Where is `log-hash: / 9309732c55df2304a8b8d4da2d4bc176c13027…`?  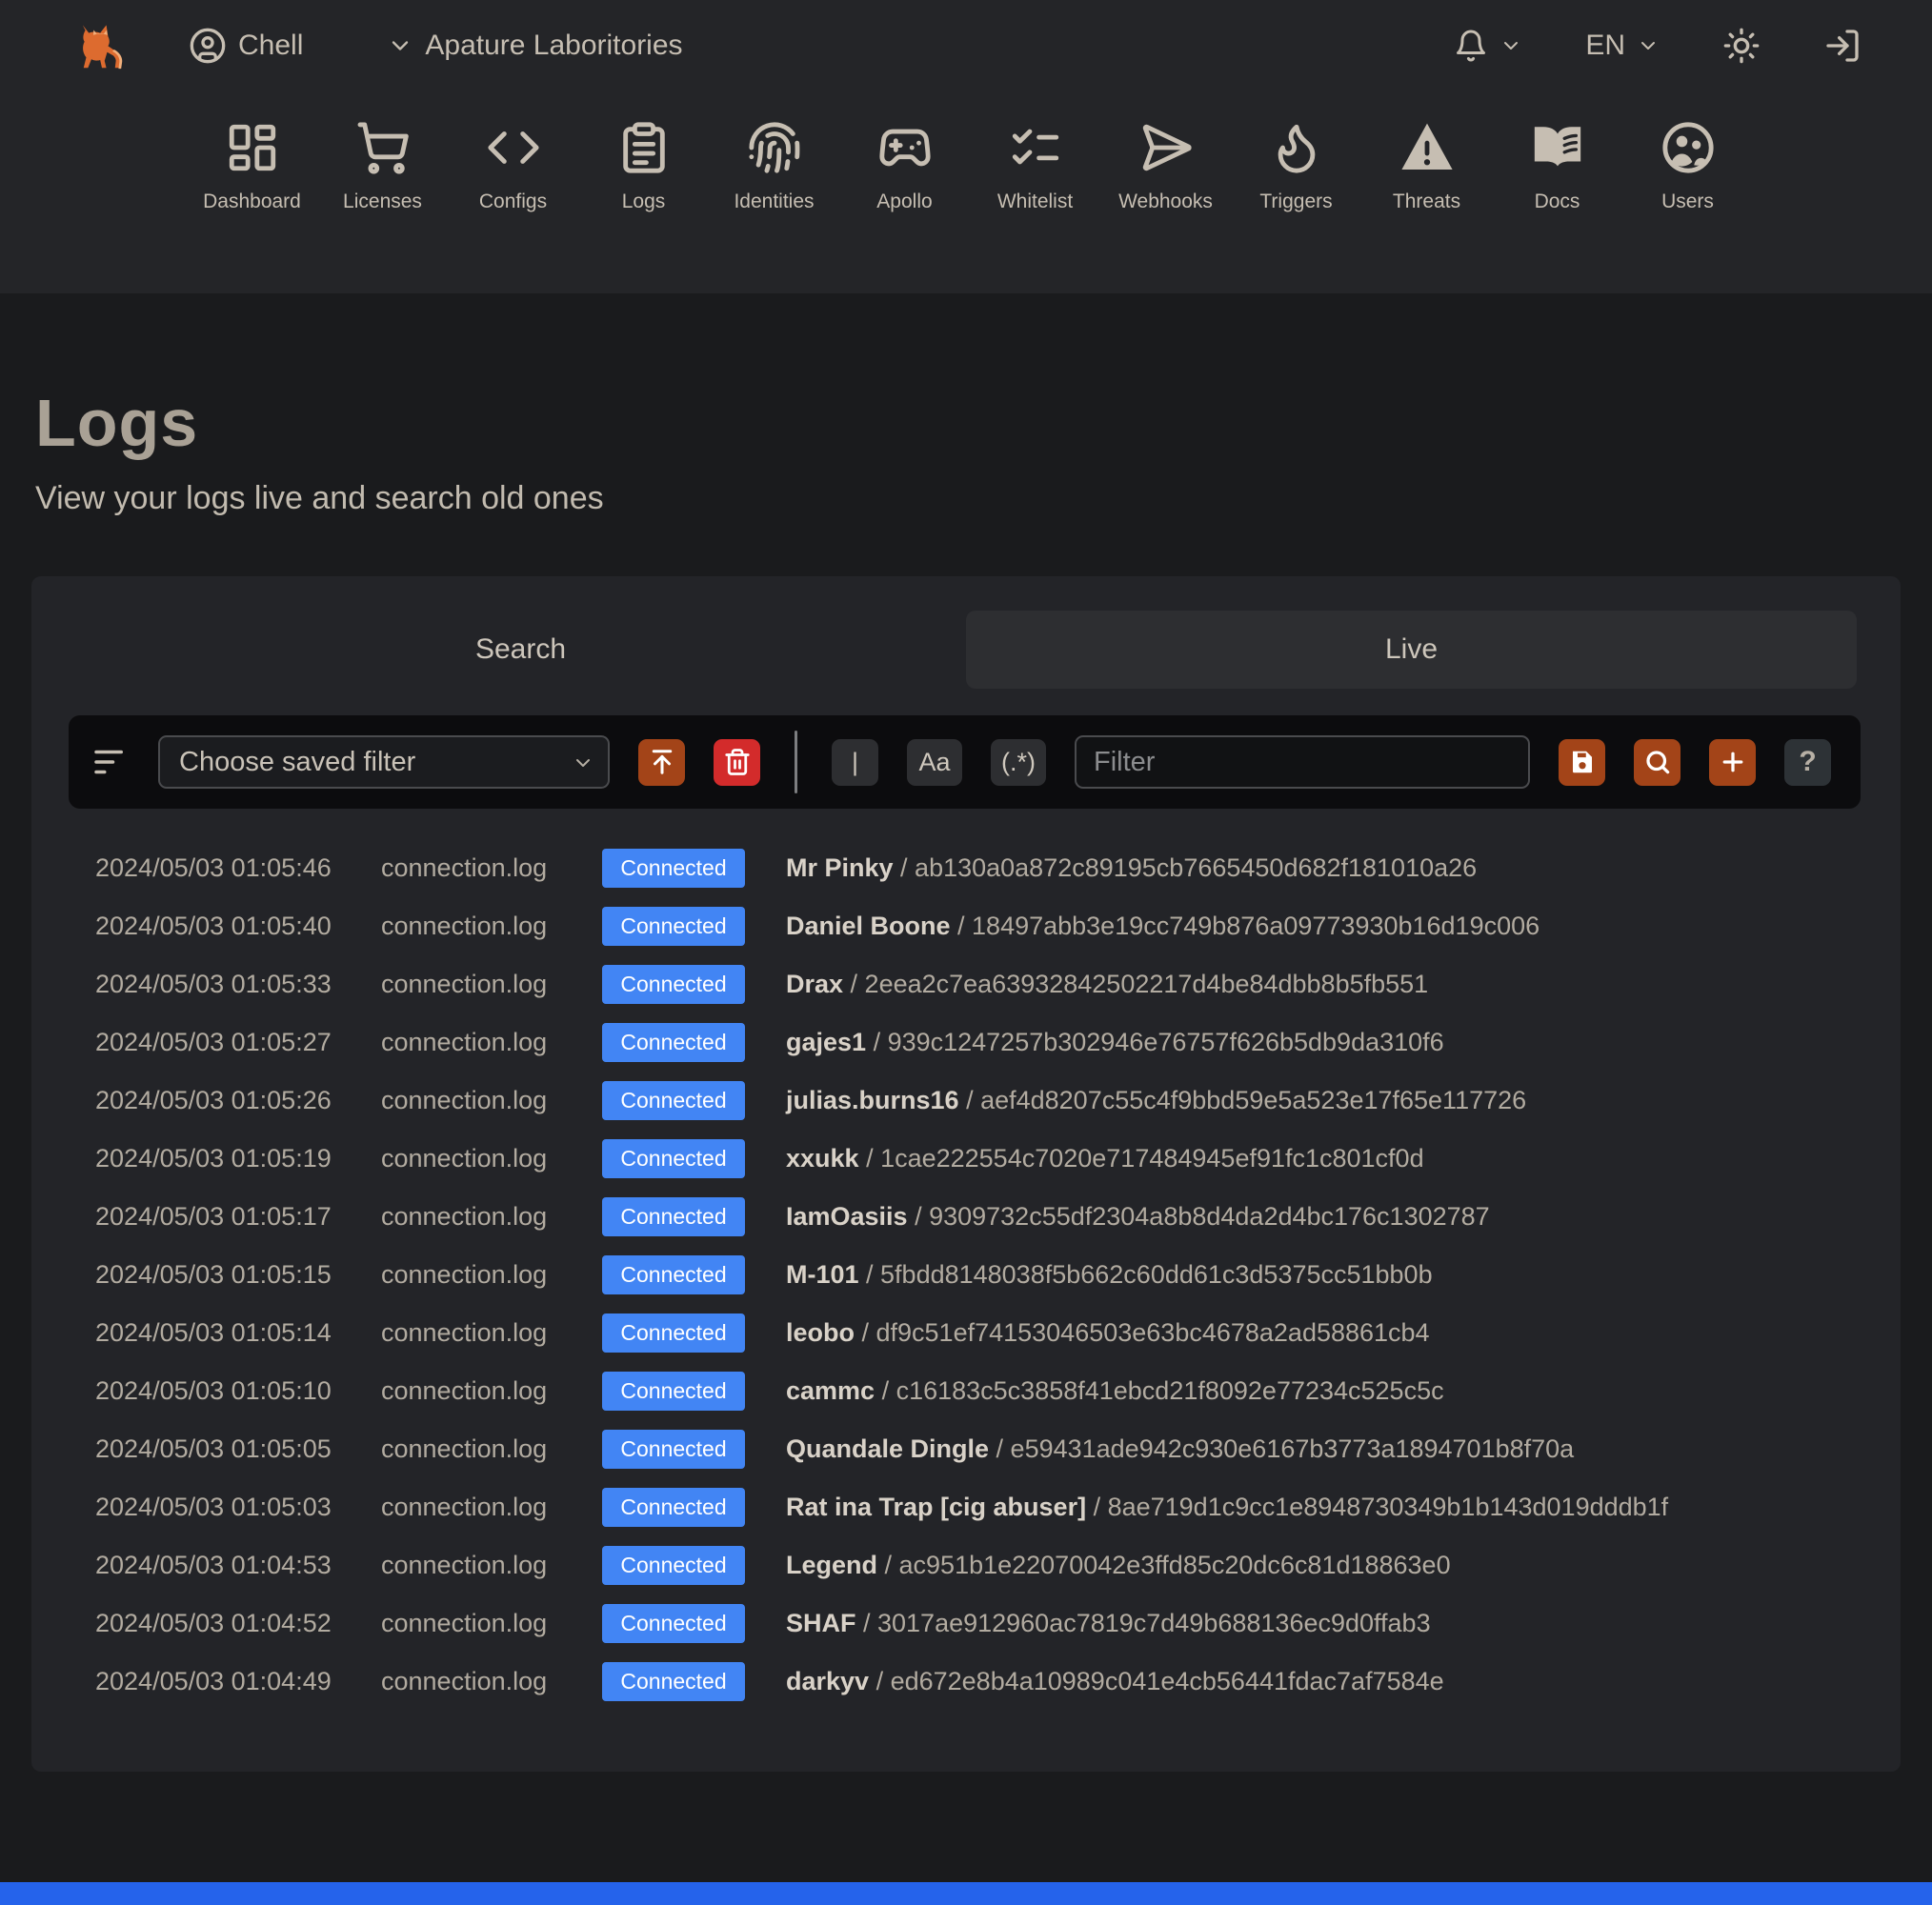 log-hash: / 9309732c55df2304a8b8d4da2d4bc176c13027… is located at coordinates (1199, 1216).